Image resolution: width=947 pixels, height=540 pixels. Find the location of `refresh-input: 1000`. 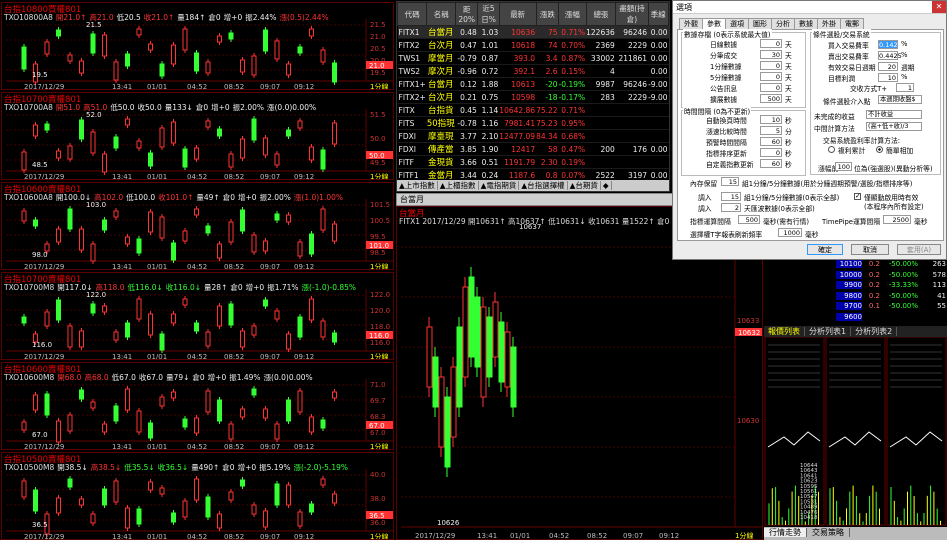

refresh-input: 1000 is located at coordinates (790, 232).